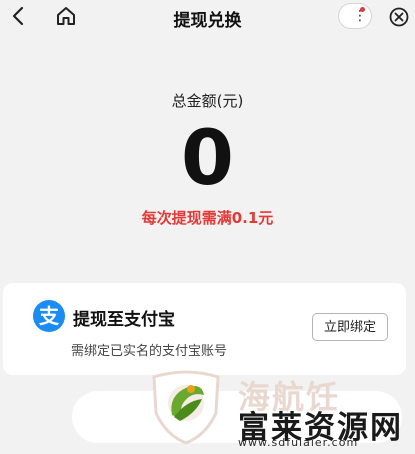 The image size is (415, 454). I want to click on bind-now-button: 立即绑定, so click(350, 327).